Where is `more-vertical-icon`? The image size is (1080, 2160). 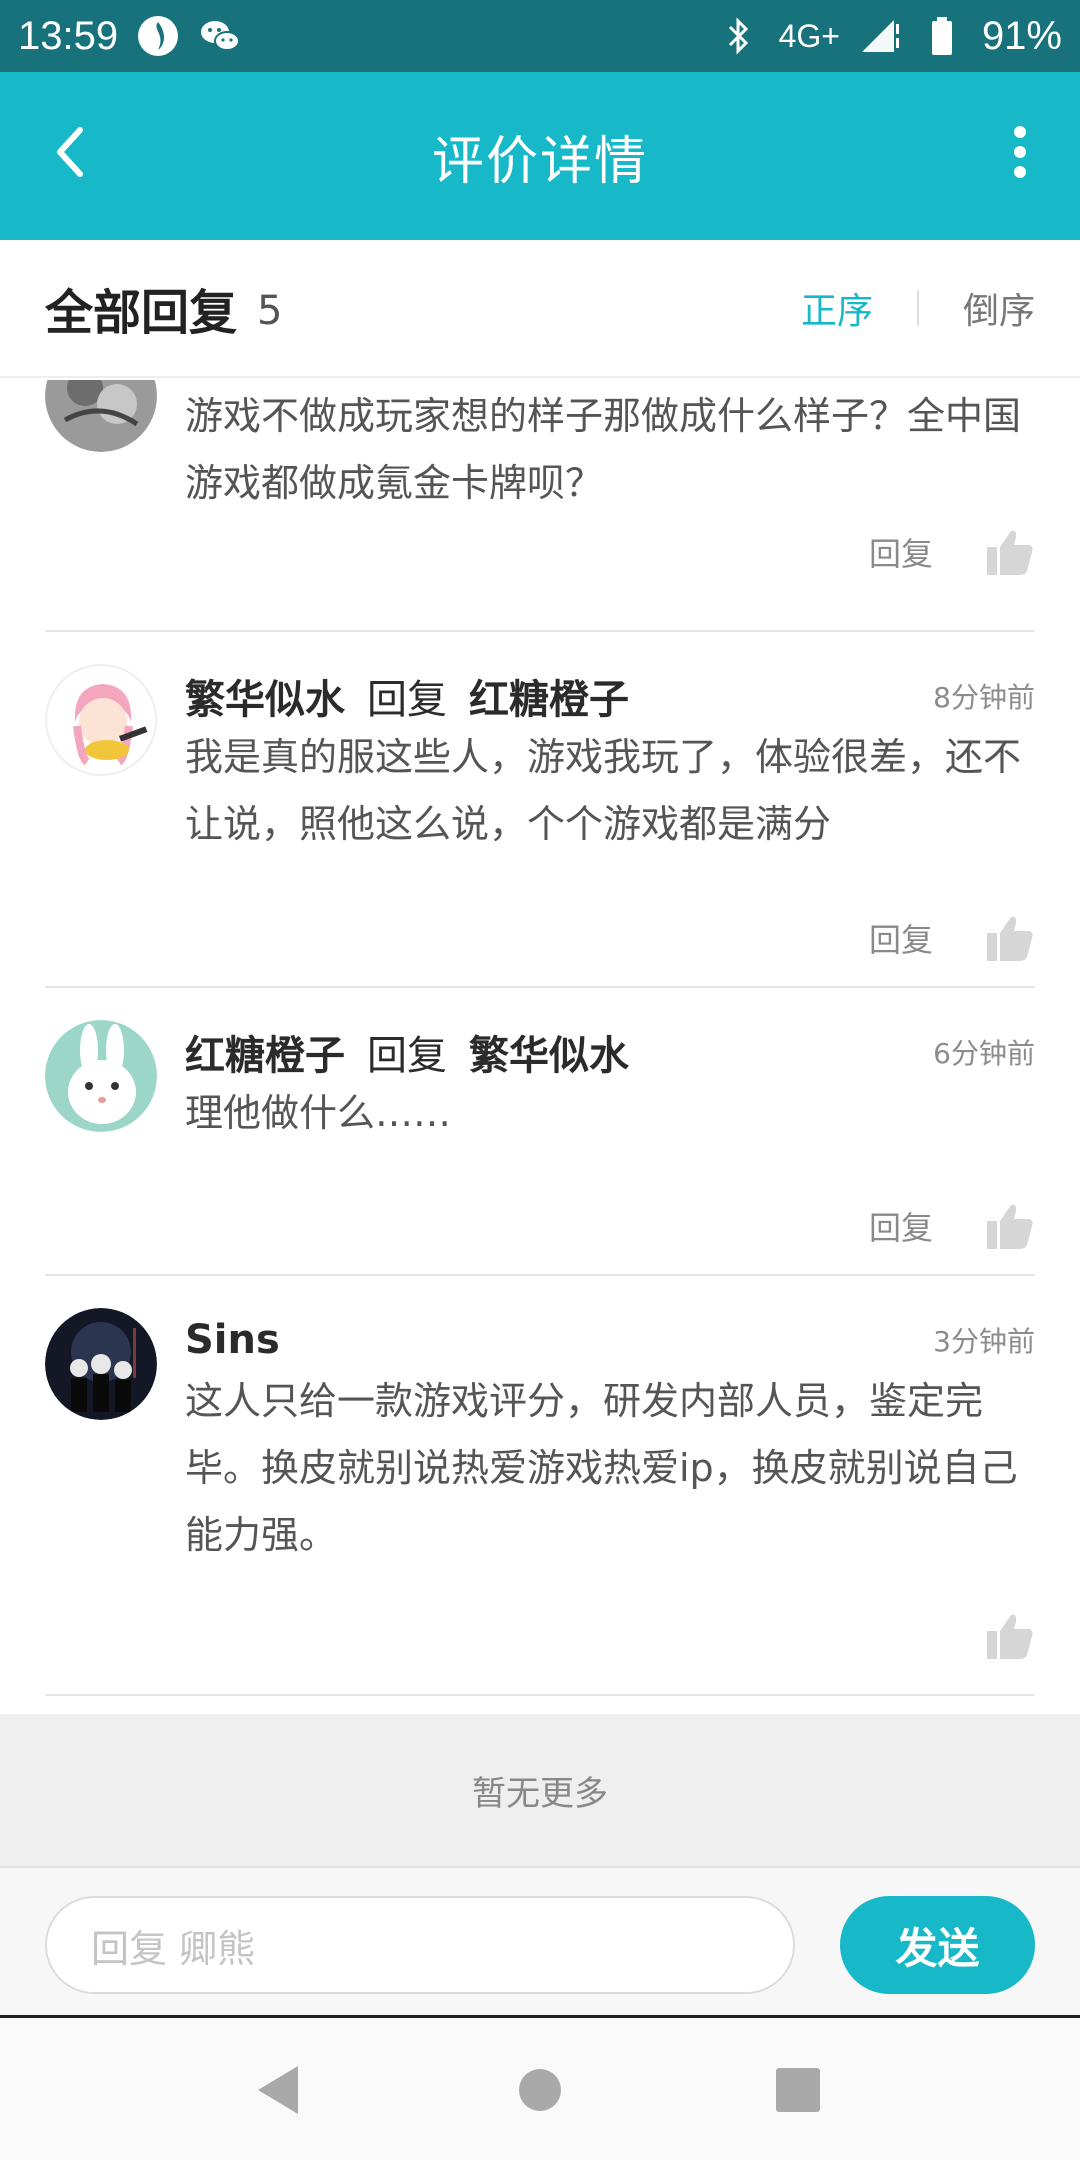
more-vertical-icon is located at coordinates (1020, 152).